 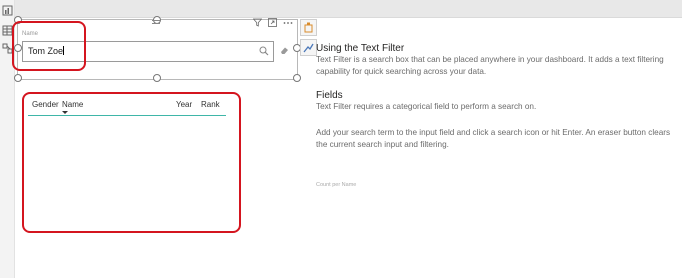 What do you see at coordinates (7, 30) in the screenshot?
I see `table-view-icon` at bounding box center [7, 30].